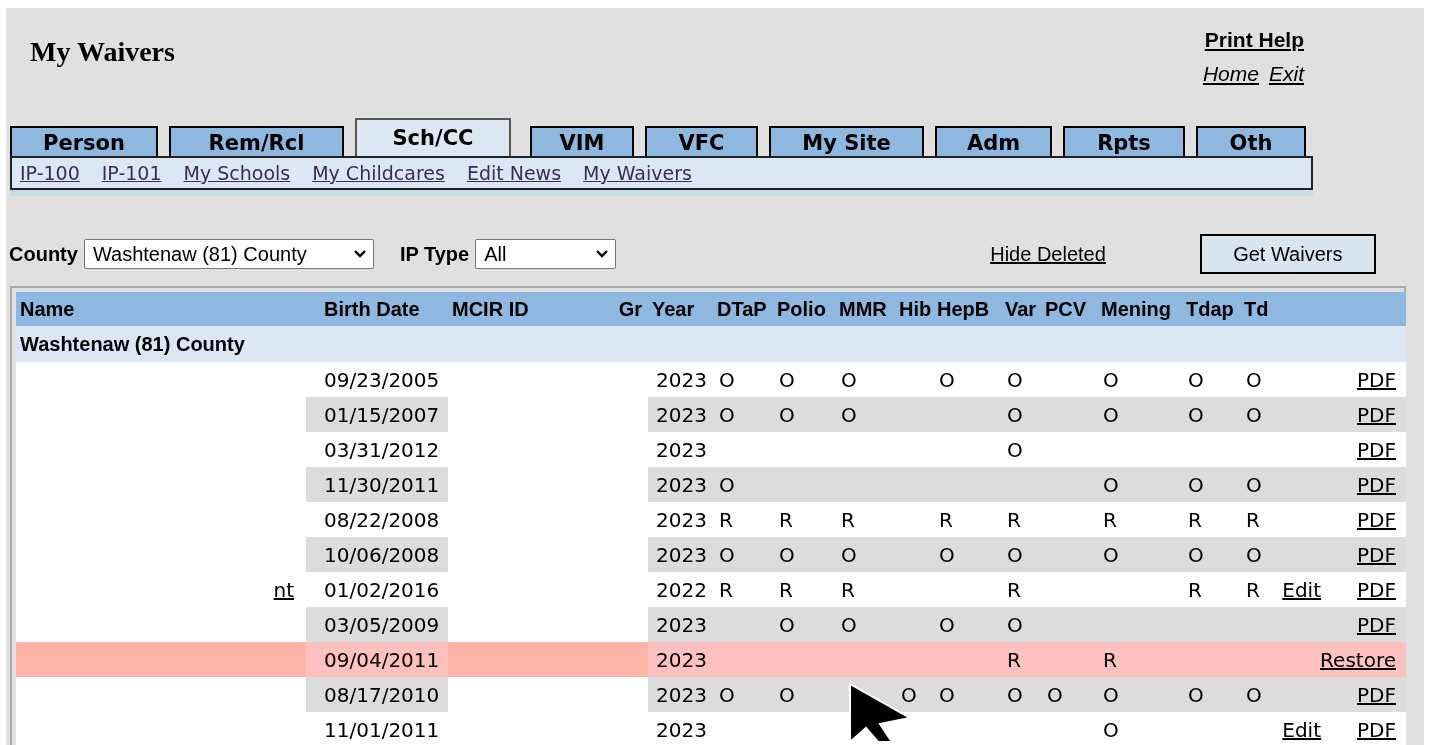  I want to click on table-cell: 11/30/2011, so click(377, 484).